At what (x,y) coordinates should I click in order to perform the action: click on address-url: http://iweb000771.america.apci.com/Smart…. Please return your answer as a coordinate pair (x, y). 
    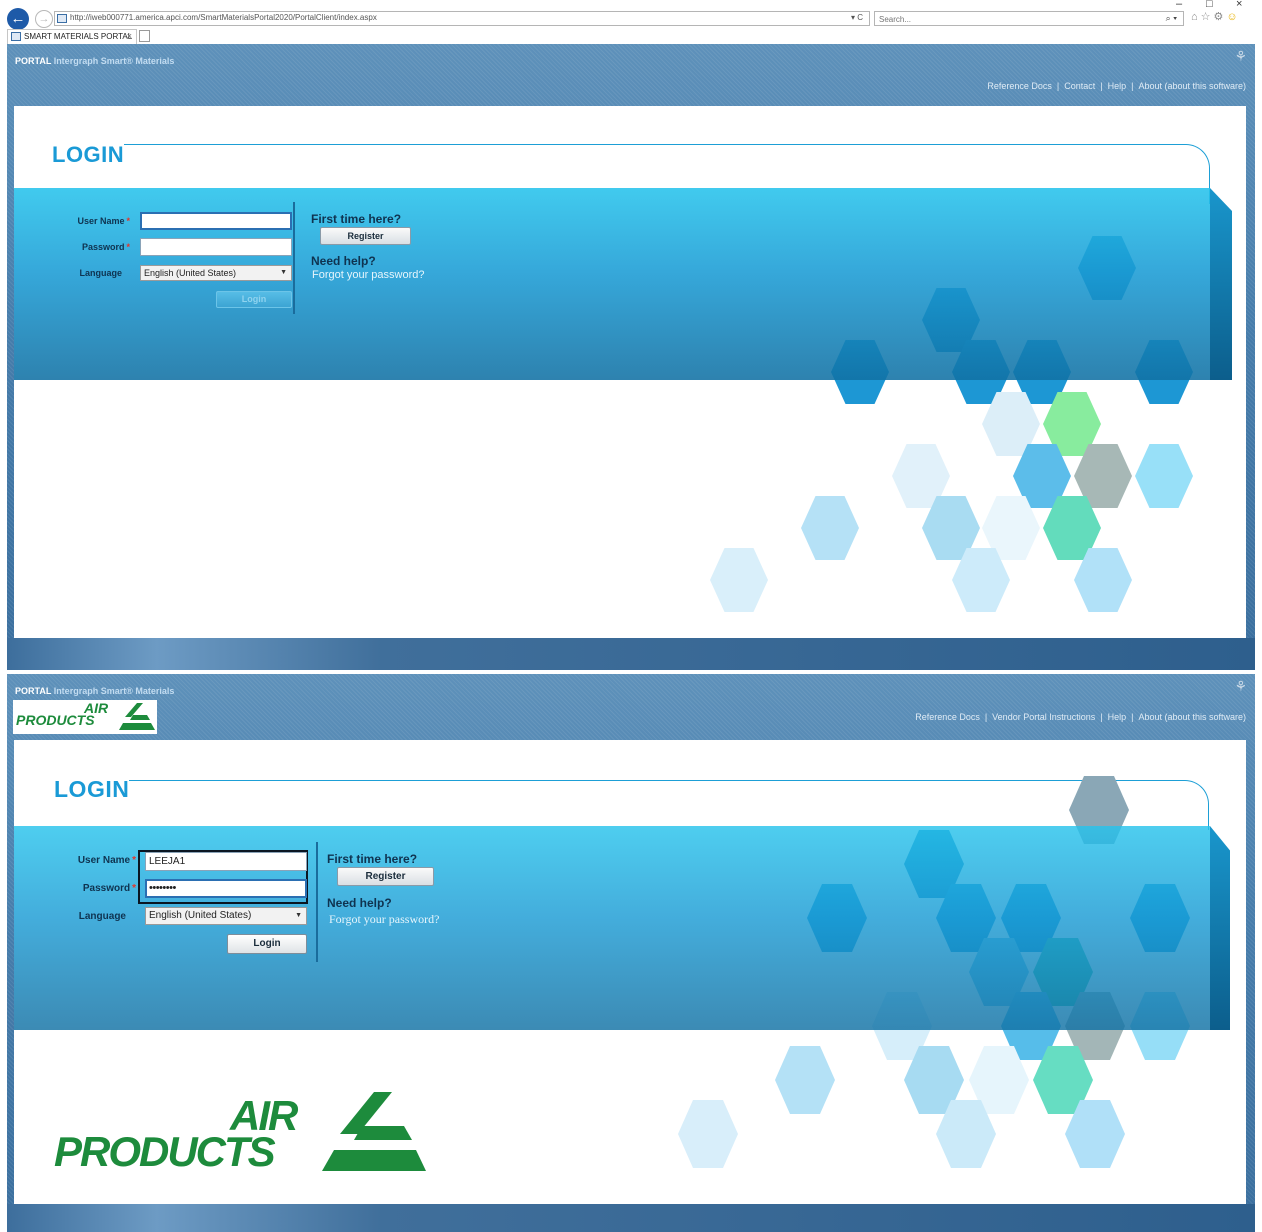
    Looking at the image, I should click on (223, 17).